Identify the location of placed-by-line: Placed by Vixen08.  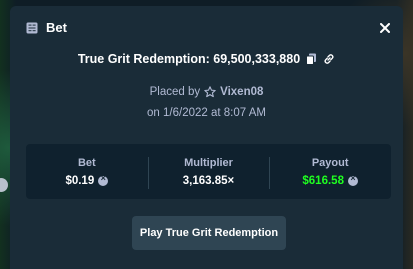
(206, 92).